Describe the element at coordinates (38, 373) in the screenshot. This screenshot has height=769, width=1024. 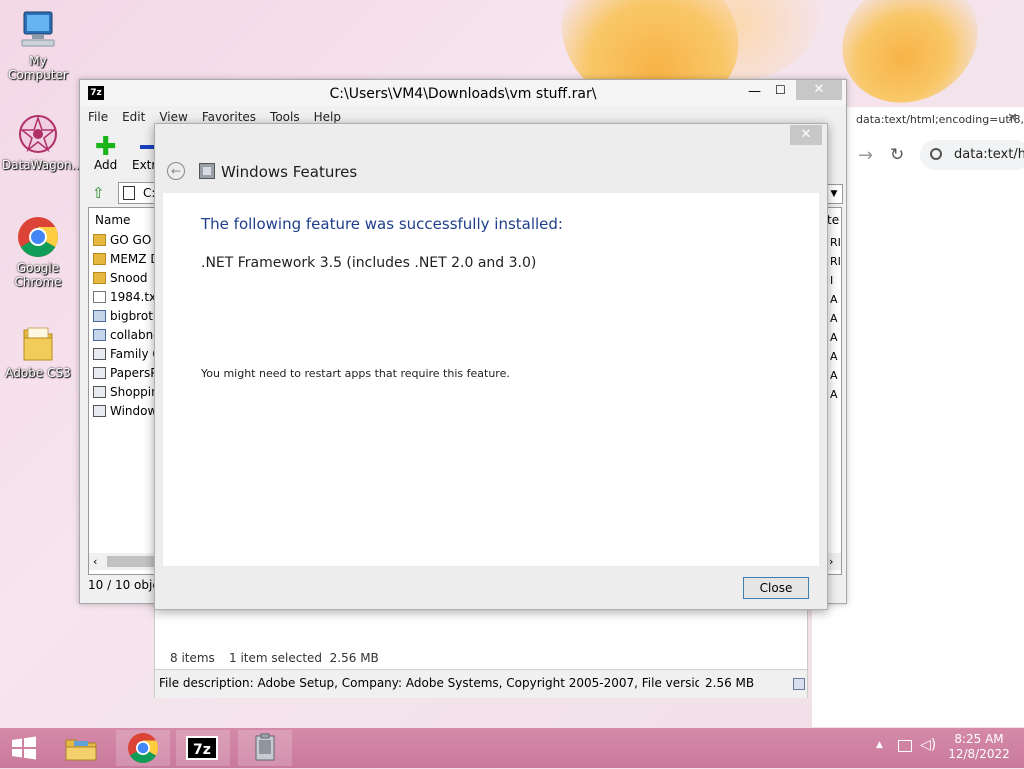
I see `desktop-icon-label: Adobe CS3` at that location.